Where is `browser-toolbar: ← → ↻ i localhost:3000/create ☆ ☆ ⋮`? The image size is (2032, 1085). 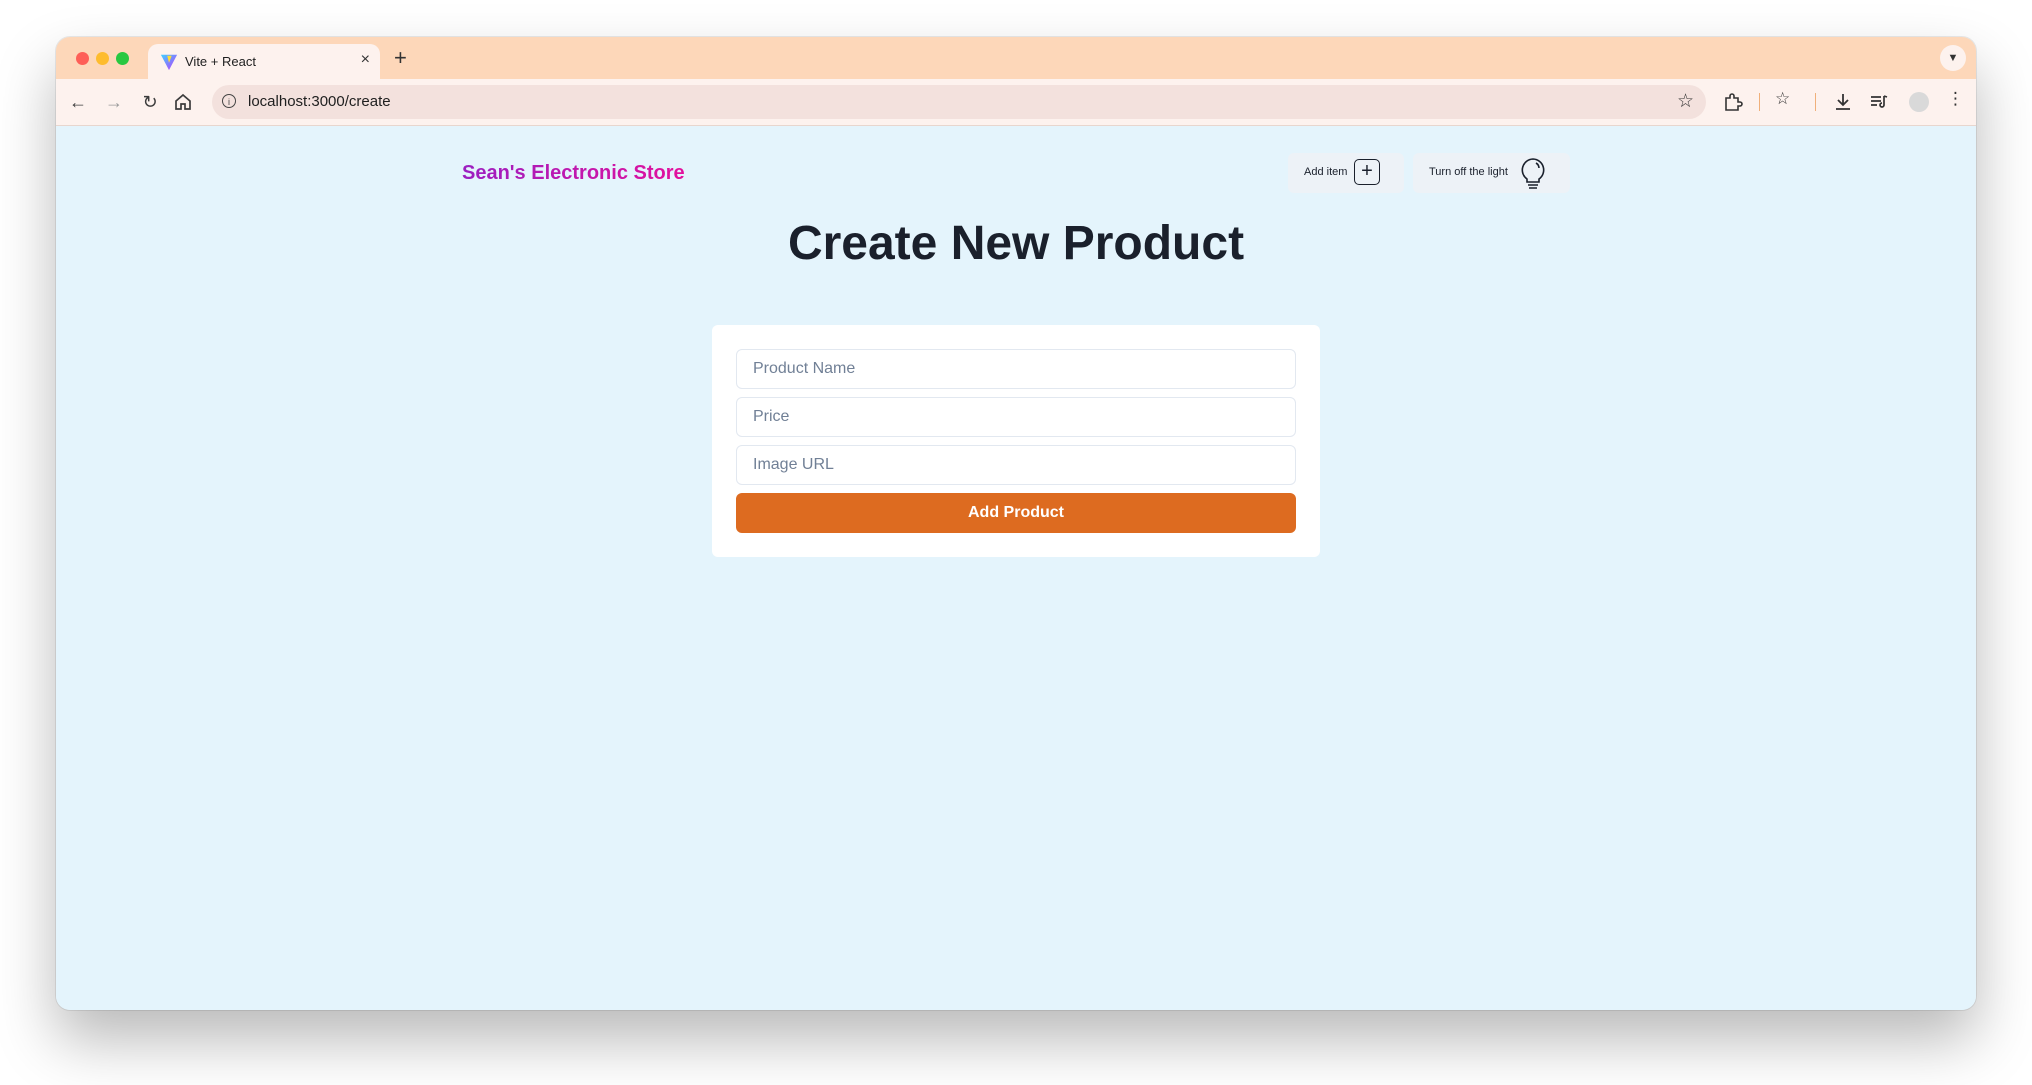 browser-toolbar: ← → ↻ i localhost:3000/create ☆ ☆ ⋮ is located at coordinates (1016, 102).